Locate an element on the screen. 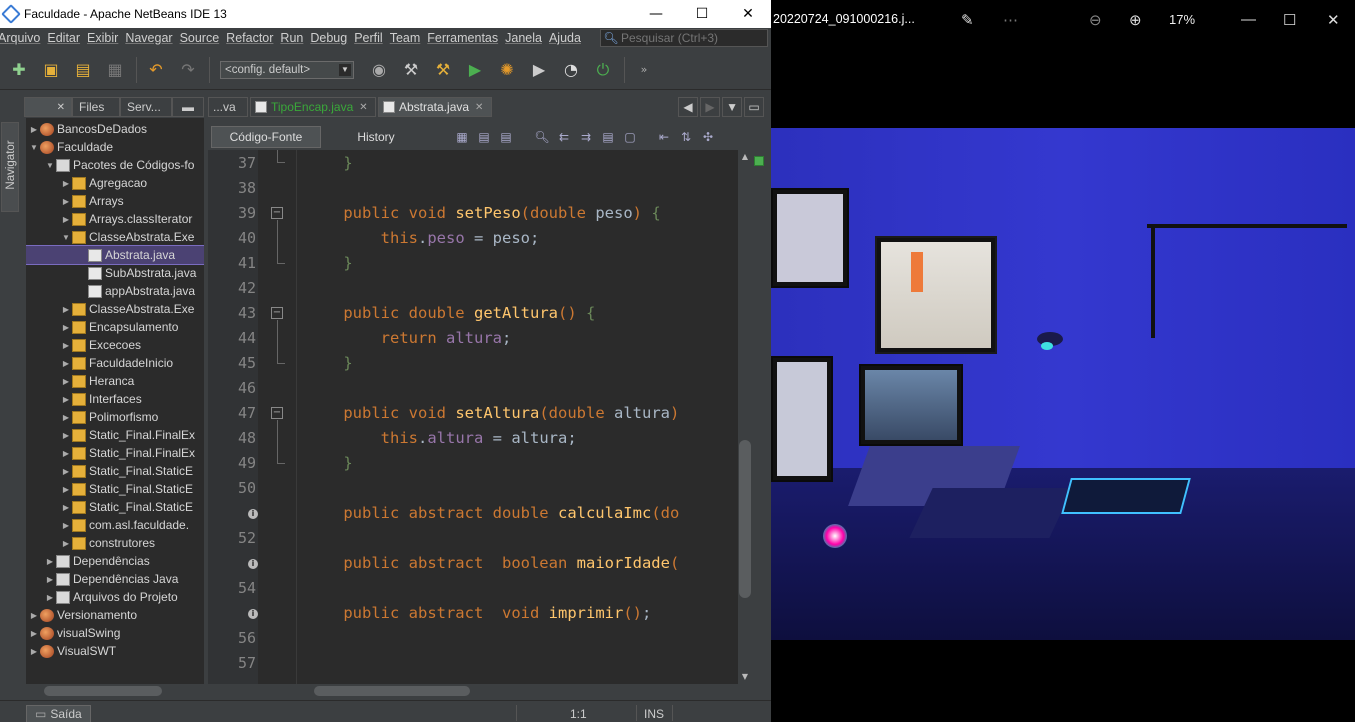 Image resolution: width=1355 pixels, height=722 pixels. toolbar-overflow-icon: » is located at coordinates (644, 70).